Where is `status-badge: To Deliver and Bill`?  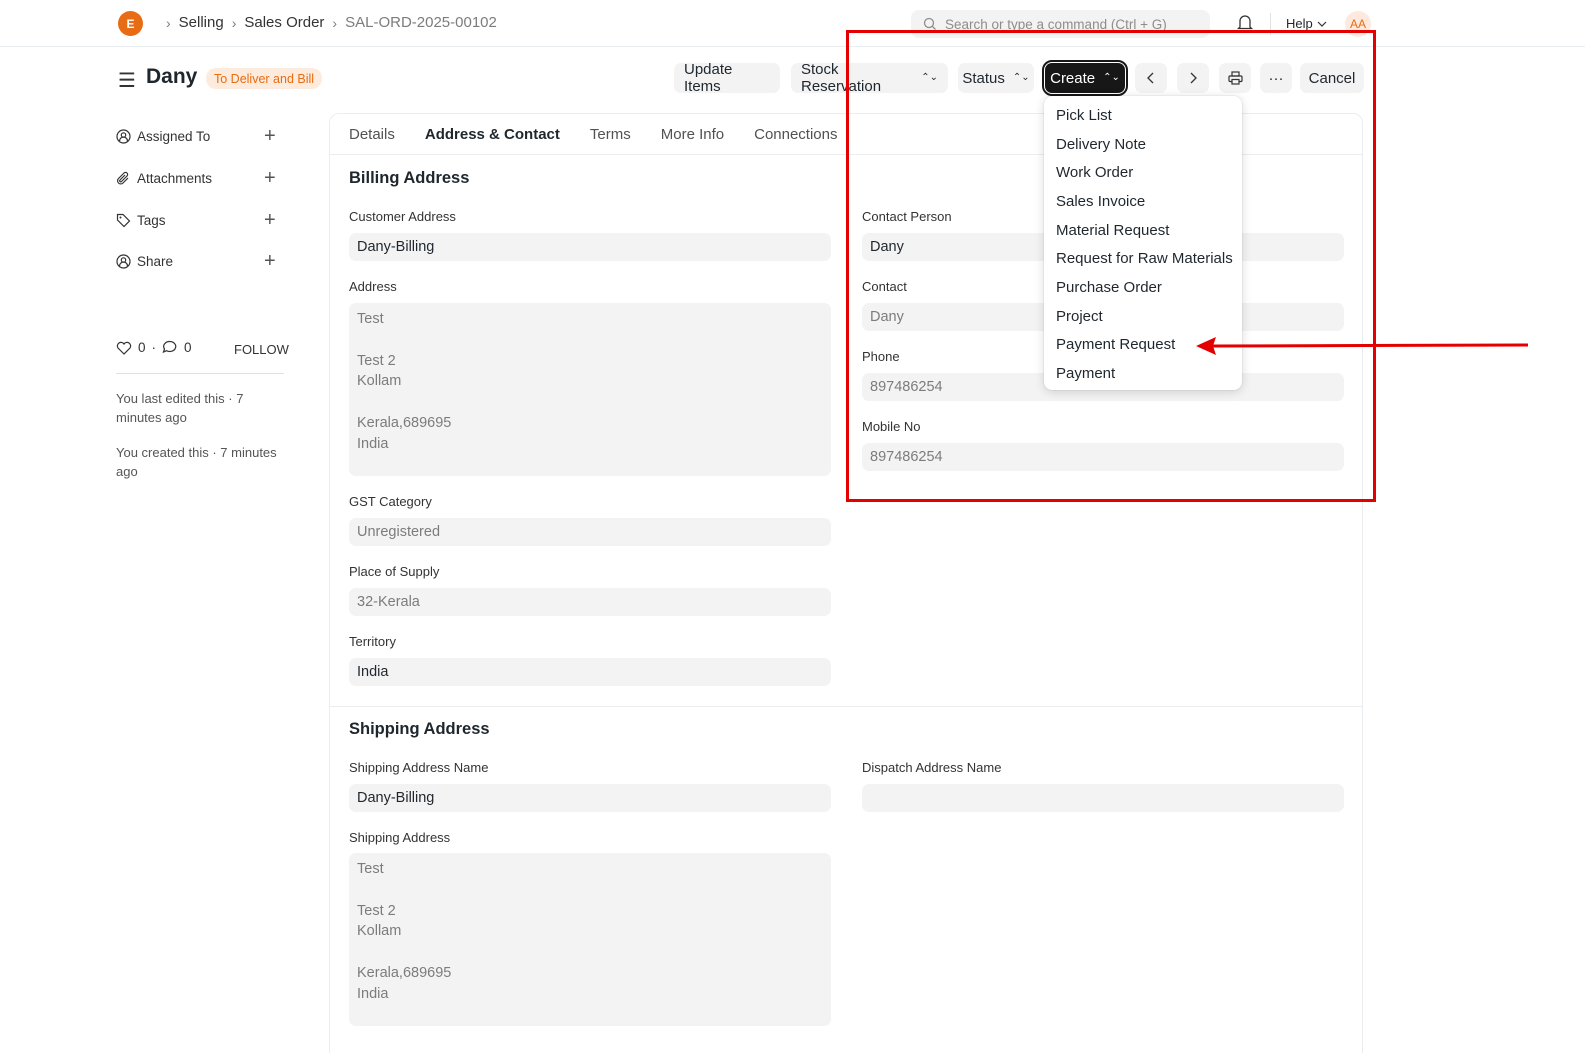 status-badge: To Deliver and Bill is located at coordinates (264, 78).